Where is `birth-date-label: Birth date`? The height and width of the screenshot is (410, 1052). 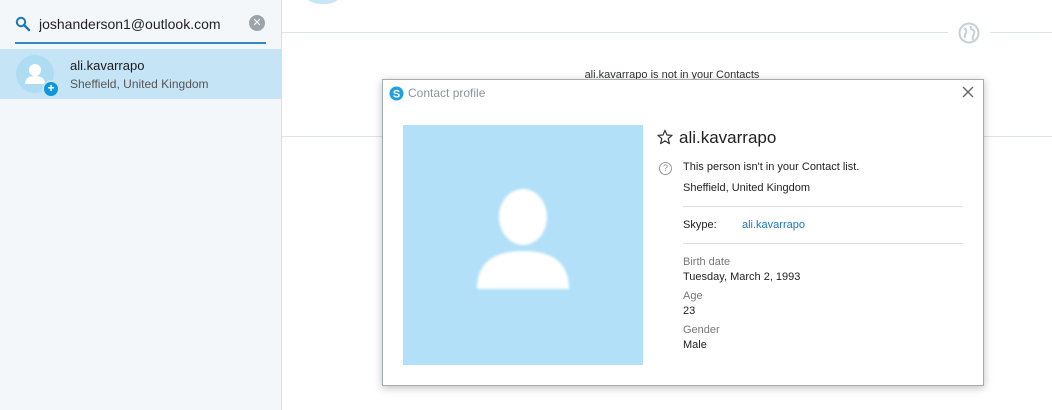 birth-date-label: Birth date is located at coordinates (707, 262).